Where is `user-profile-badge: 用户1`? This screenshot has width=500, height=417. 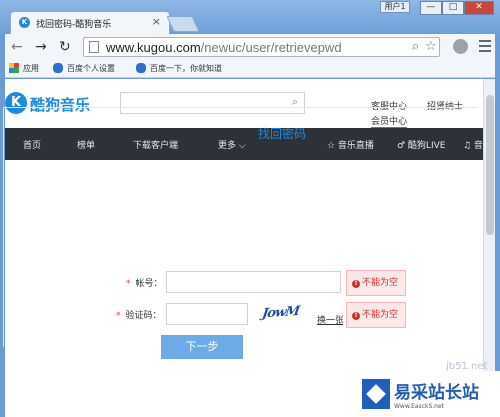 user-profile-badge: 用户1 is located at coordinates (395, 7).